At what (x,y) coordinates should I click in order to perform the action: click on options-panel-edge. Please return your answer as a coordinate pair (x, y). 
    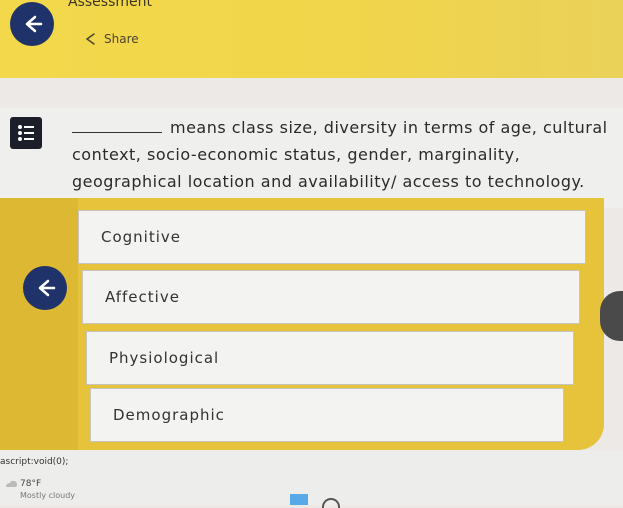
    Looking at the image, I should click on (39, 324).